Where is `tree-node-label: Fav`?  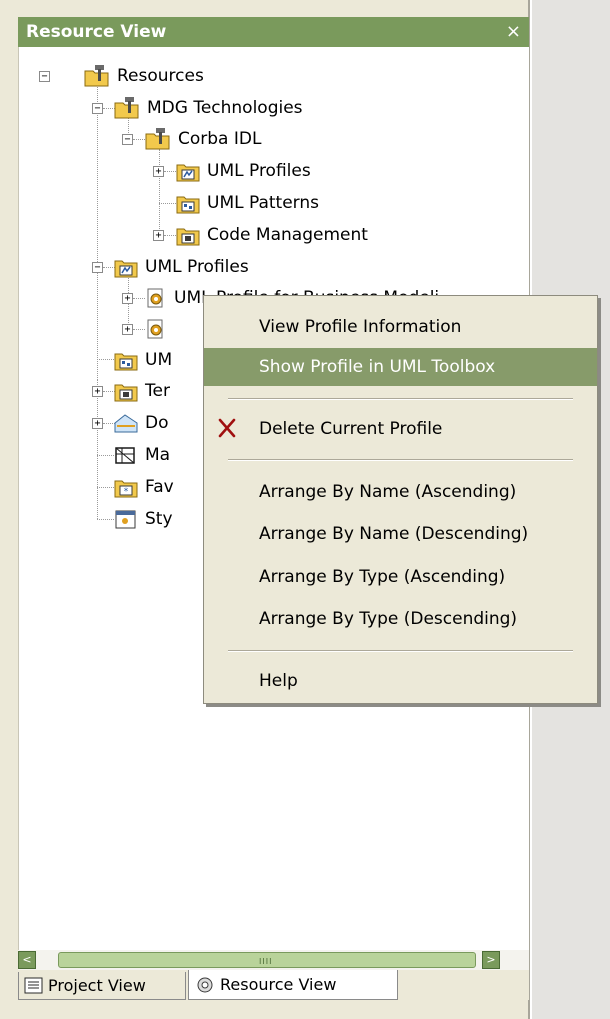 tree-node-label: Fav is located at coordinates (159, 487).